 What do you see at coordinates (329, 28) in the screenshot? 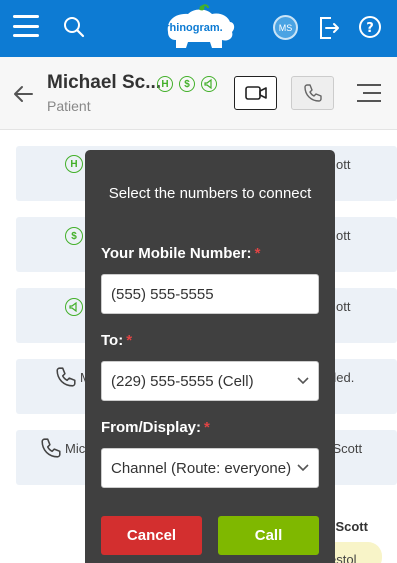
I see `logout-icon` at bounding box center [329, 28].